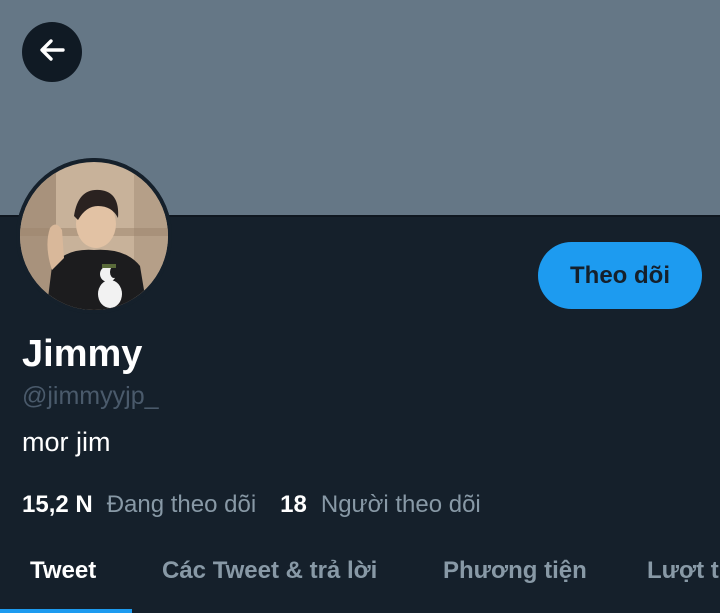 The image size is (720, 613). I want to click on follow-stats: 15,2 N Đang theo dõi 18 Người theo dõi, so click(251, 505).